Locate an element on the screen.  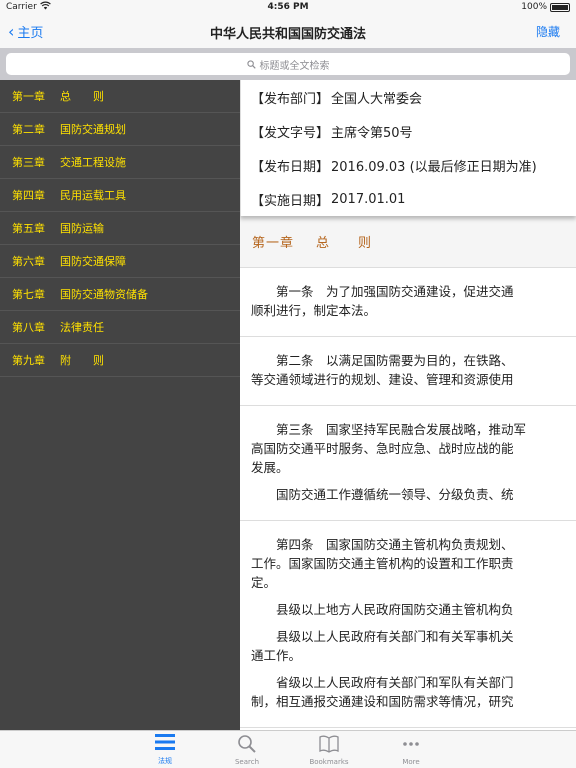
tab-label: 法规 is located at coordinates (165, 761).